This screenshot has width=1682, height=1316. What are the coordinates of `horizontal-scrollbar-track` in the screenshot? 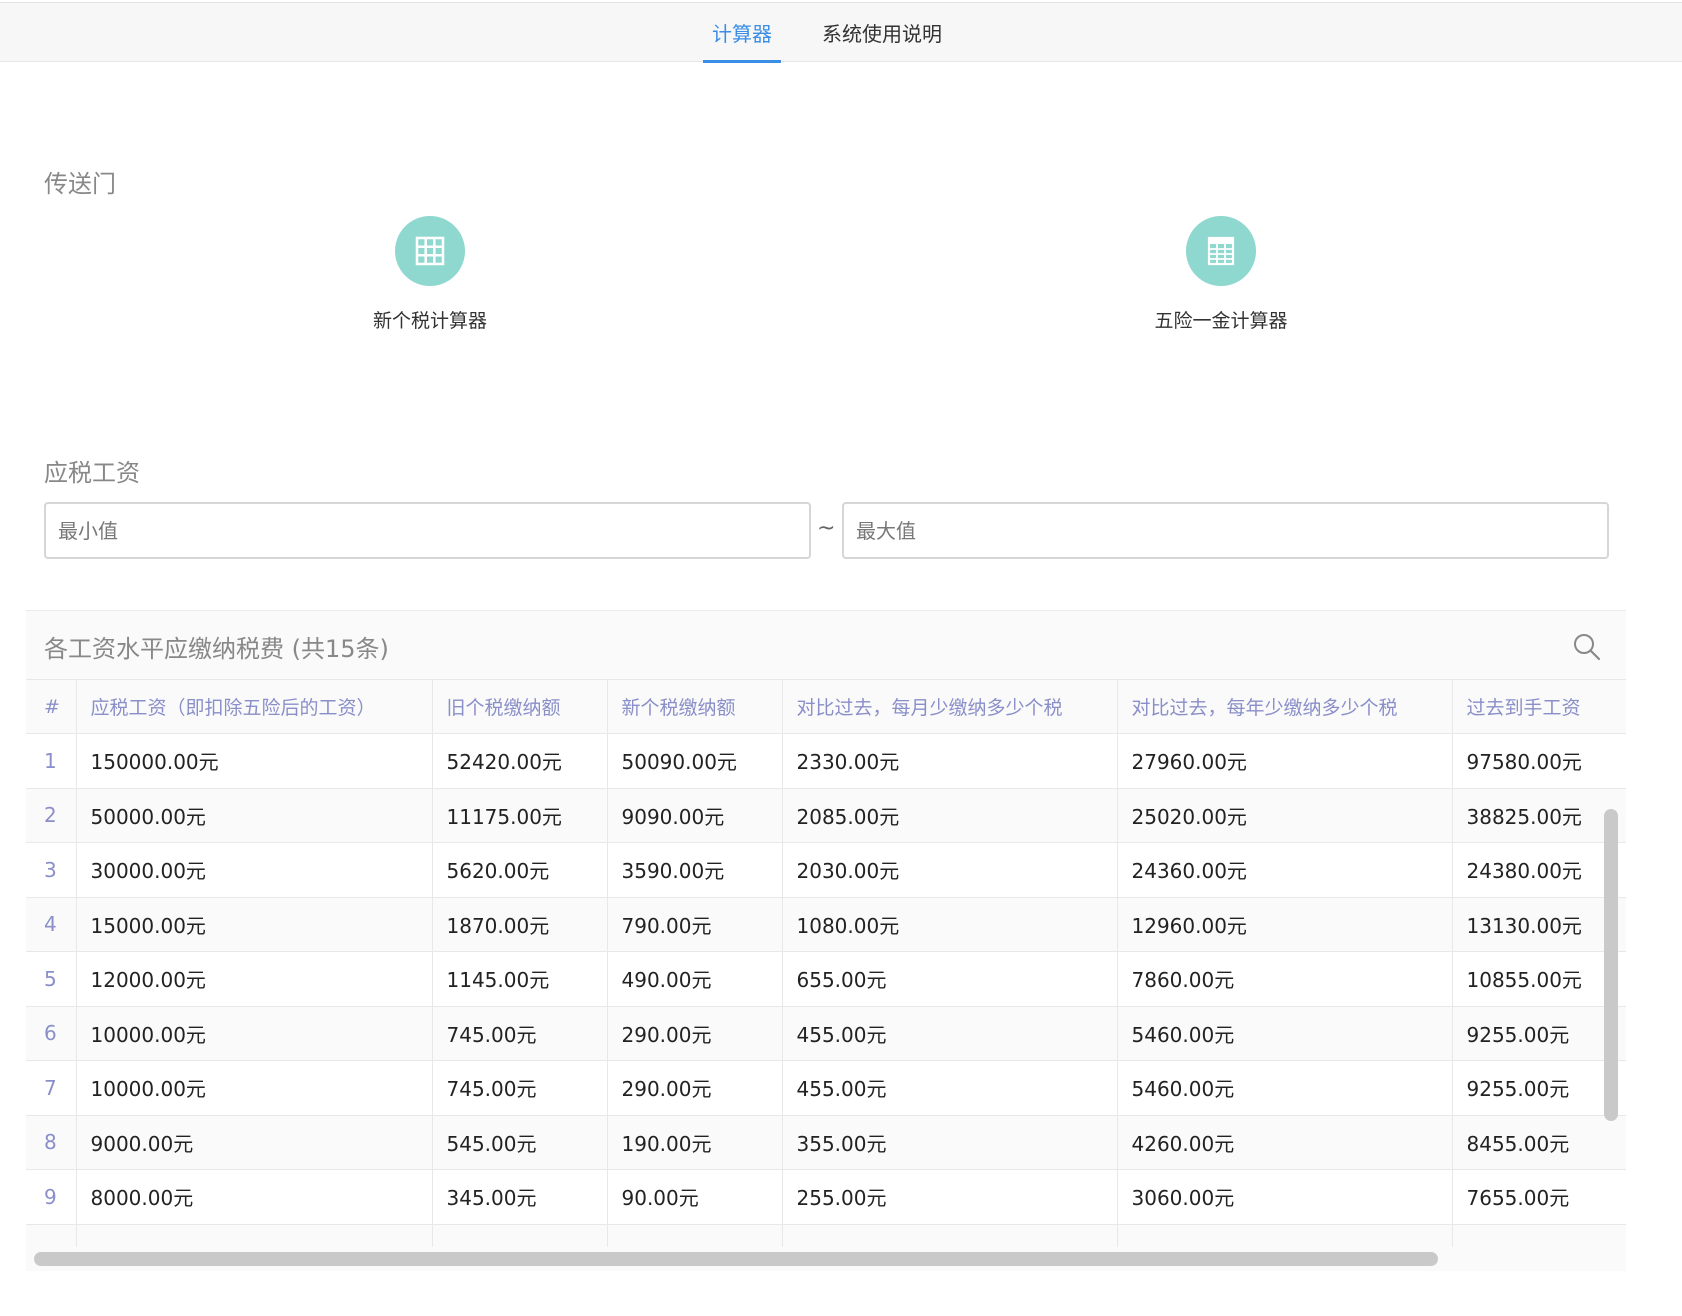 It's located at (826, 1259).